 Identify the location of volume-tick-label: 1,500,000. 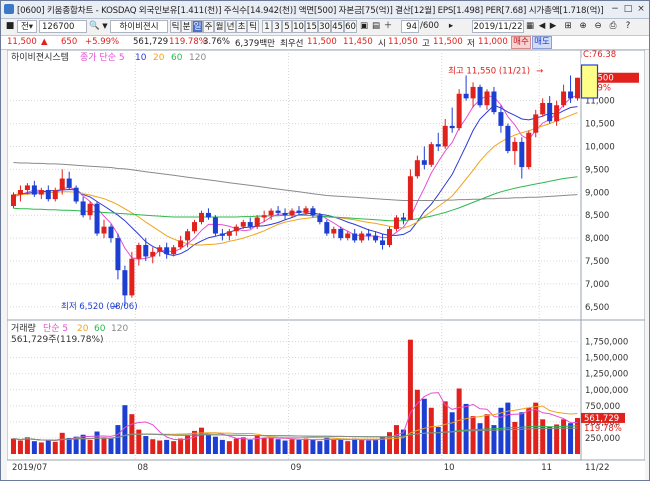
(606, 359).